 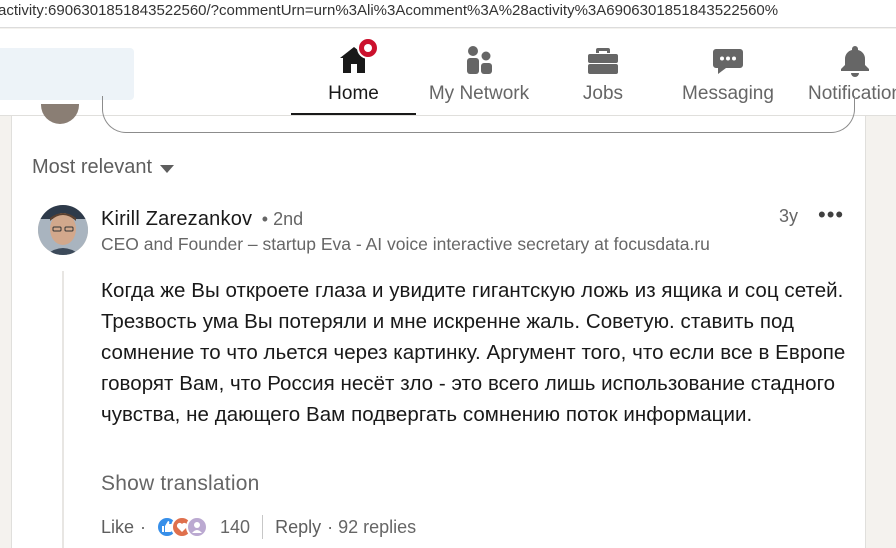 I want to click on comment-actions: Like · 140 Reply · 92 replies, so click(x=258, y=527).